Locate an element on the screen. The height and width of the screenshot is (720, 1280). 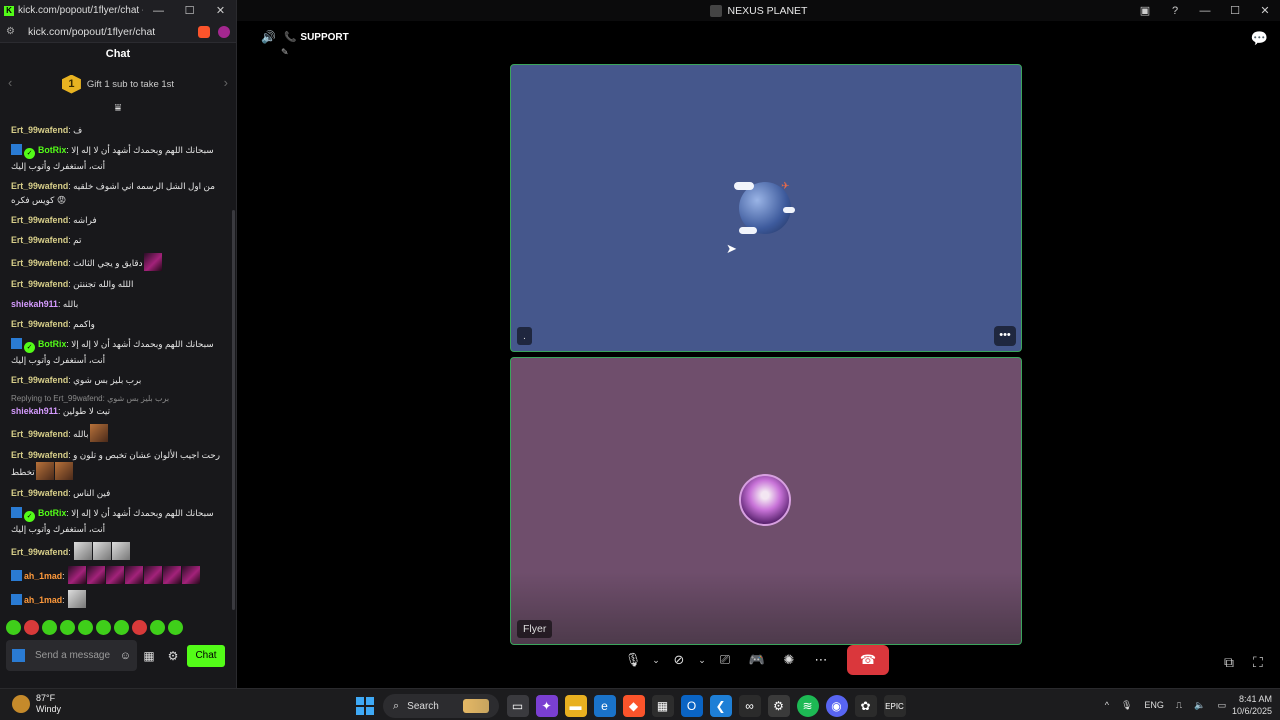
chat-message: Ert_99wafend: دقايق و يجي الثالث is located at coordinates (117, 262).